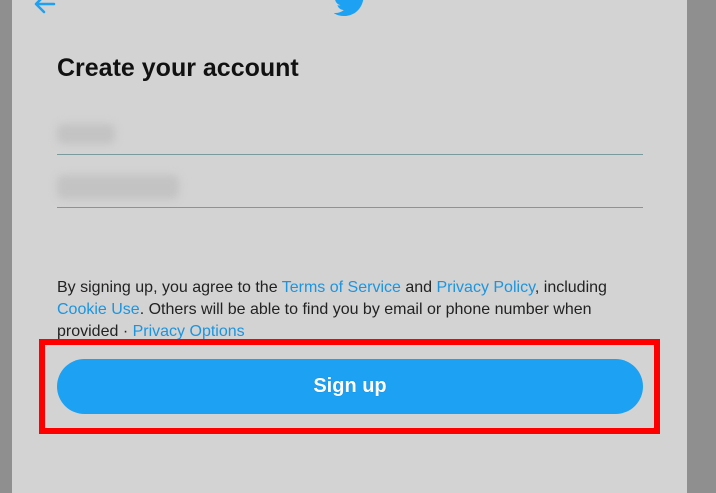  I want to click on legal-text-3: , including, so click(570, 287).